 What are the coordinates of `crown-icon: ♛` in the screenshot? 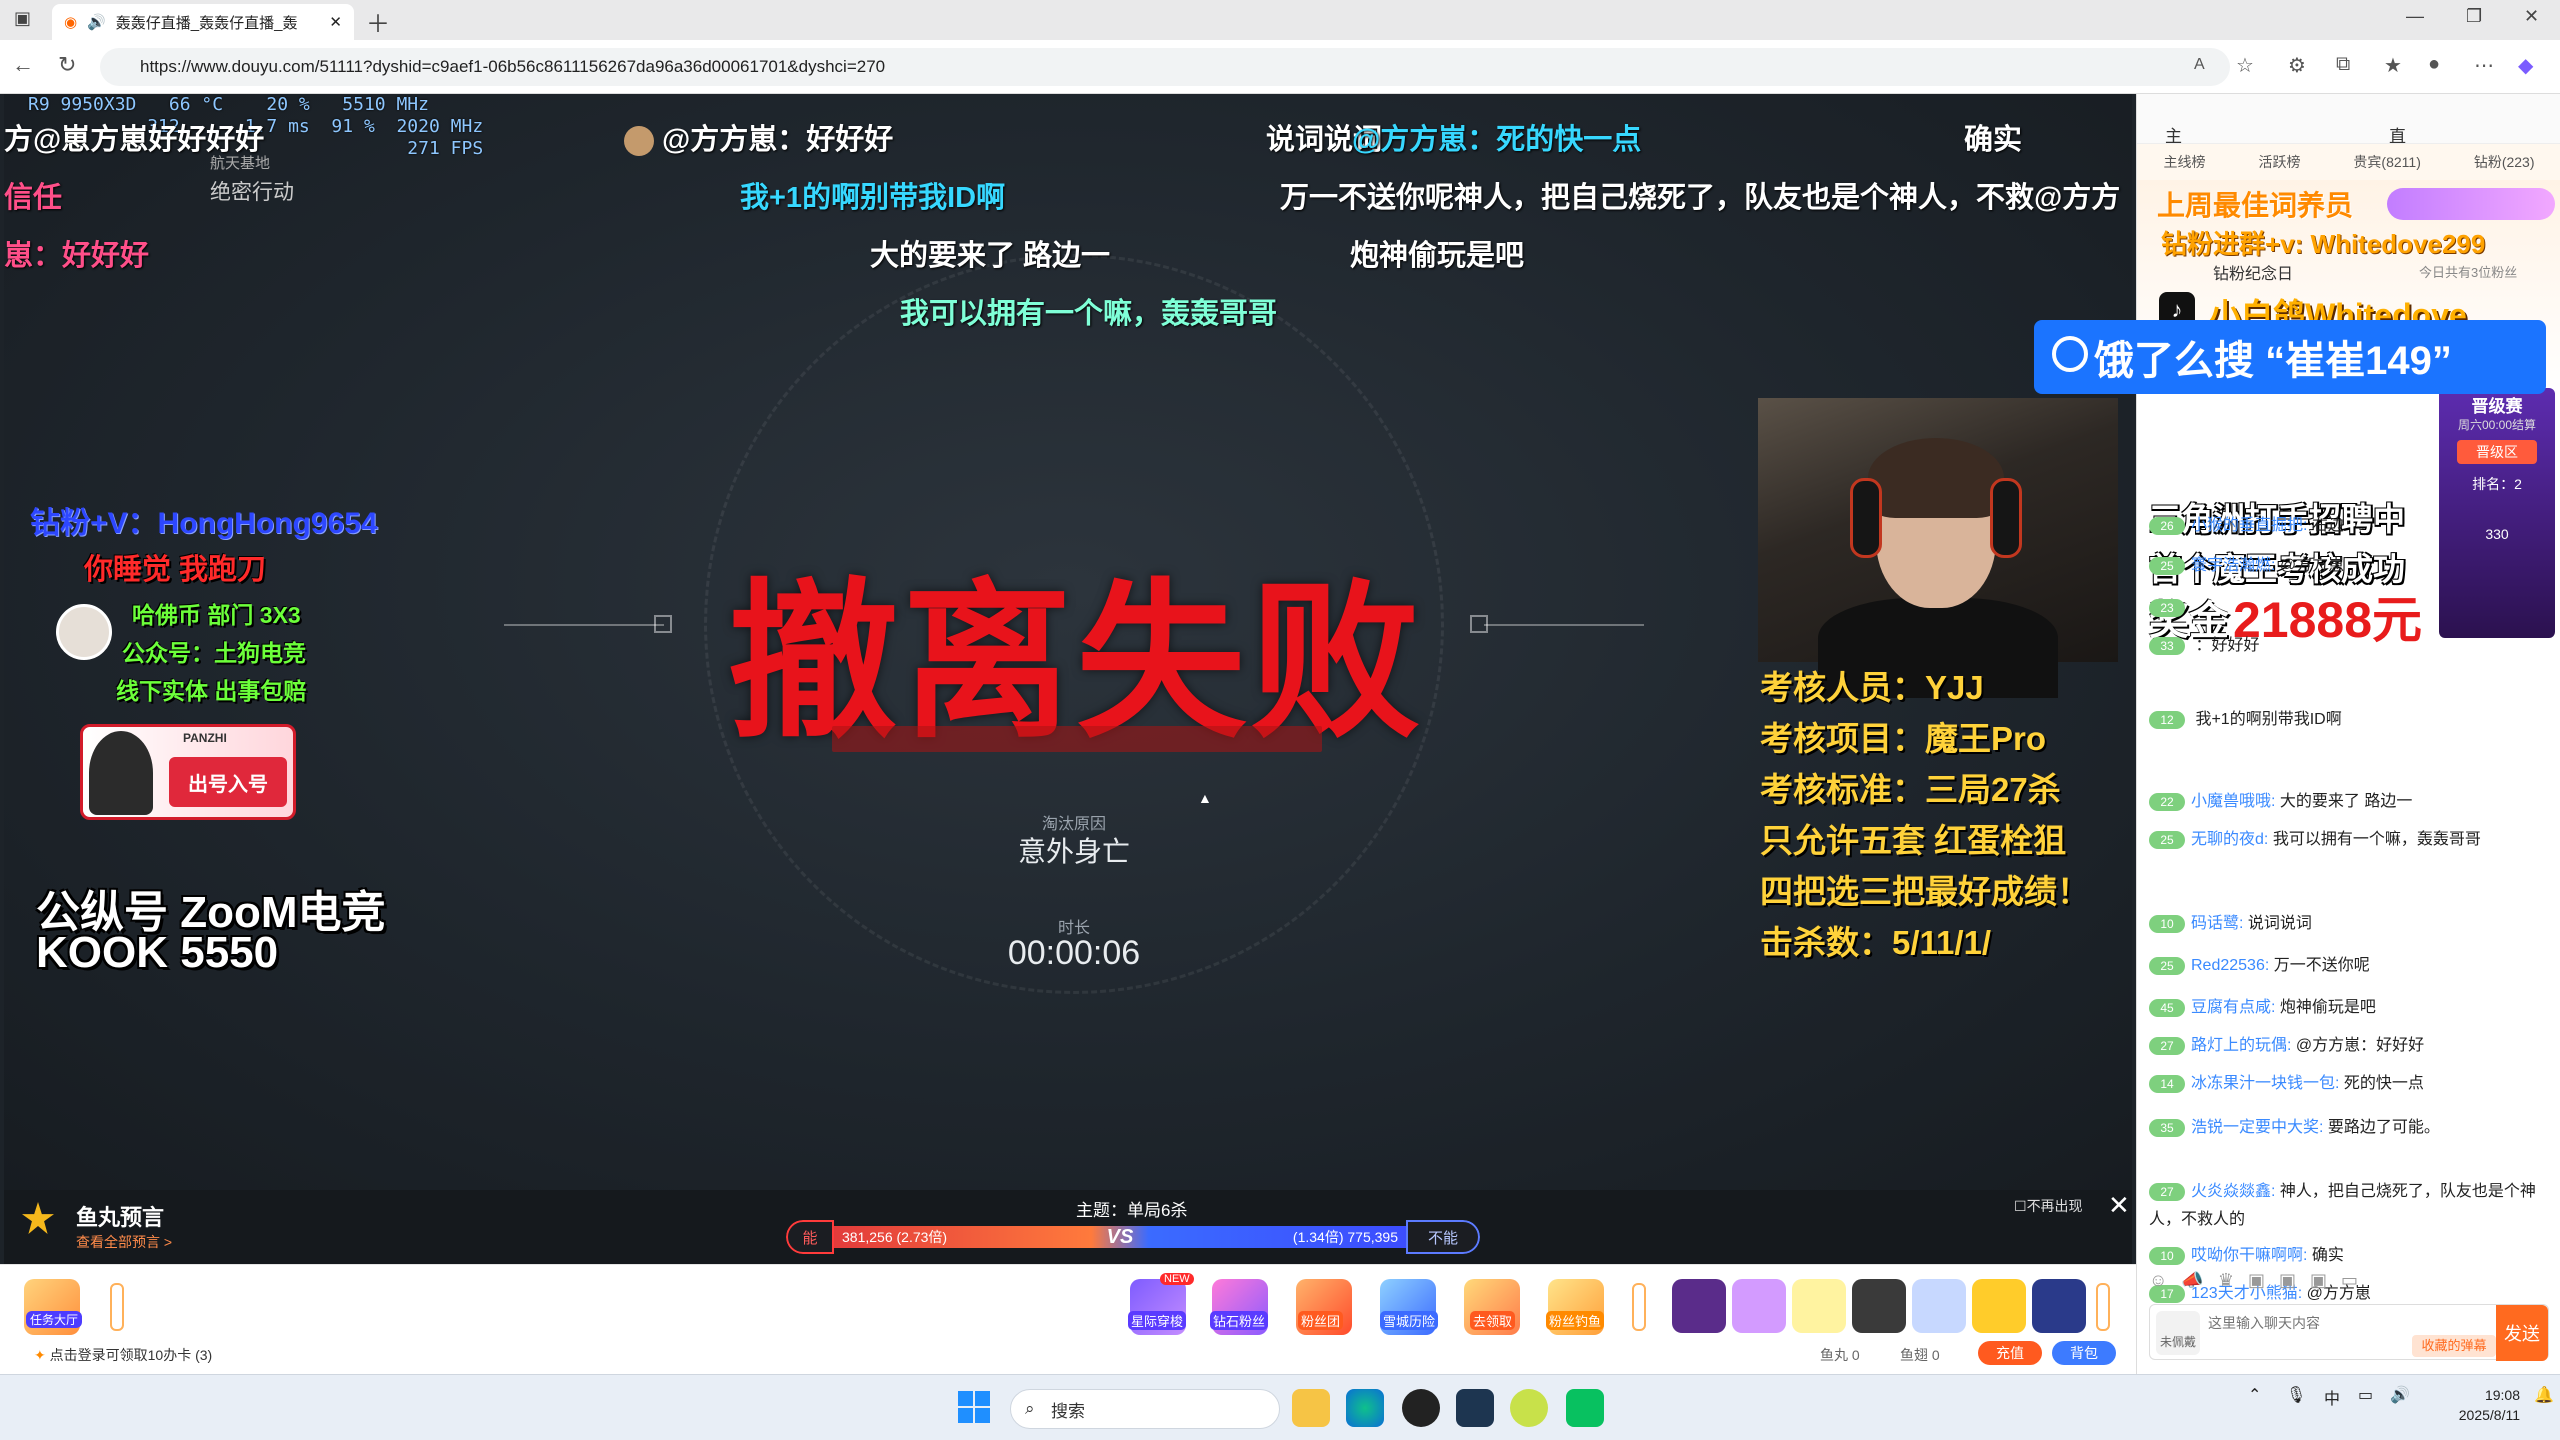 It's located at (2226, 1283).